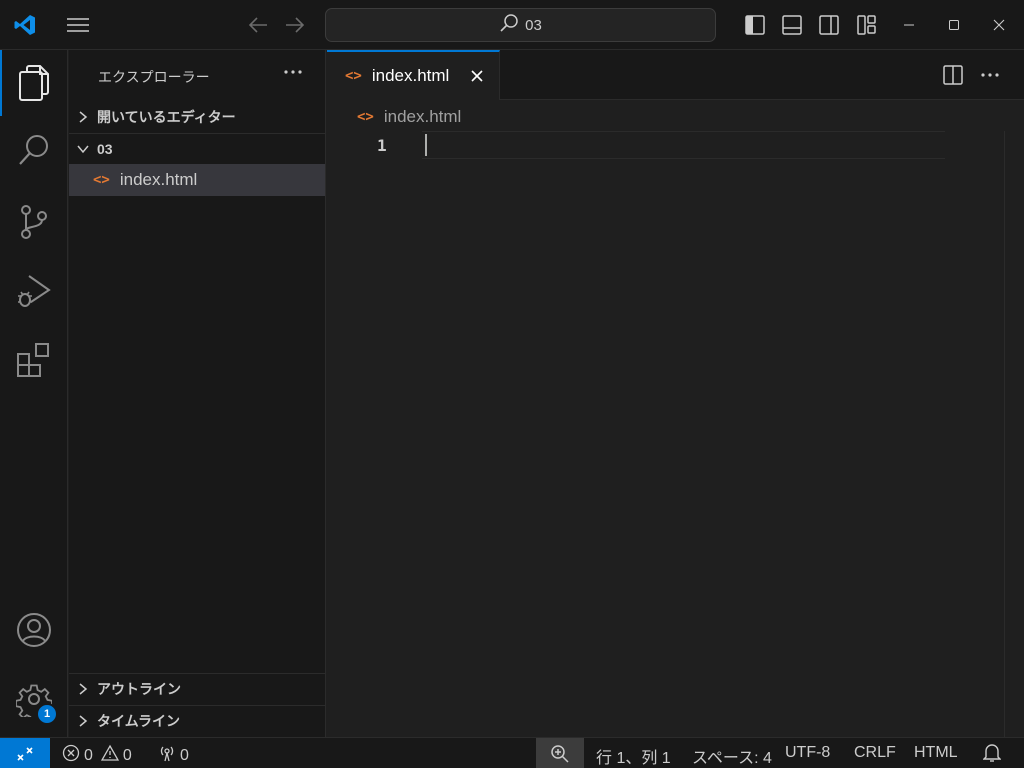 Image resolution: width=1024 pixels, height=768 pixels. Describe the element at coordinates (197, 720) in the screenshot. I see `section-timeline: タイムライン` at that location.